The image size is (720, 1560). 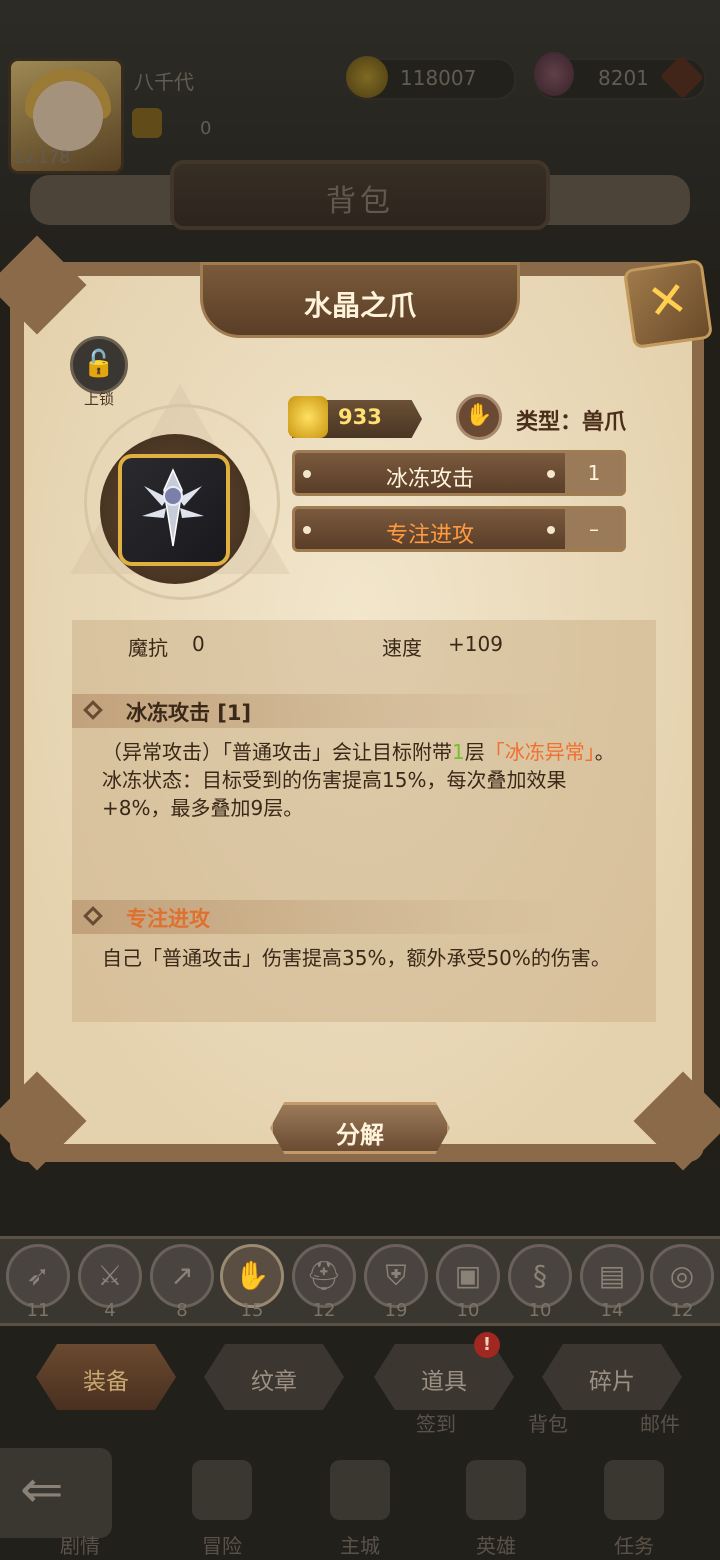 I want to click on category-amulet: §, so click(x=540, y=1276).